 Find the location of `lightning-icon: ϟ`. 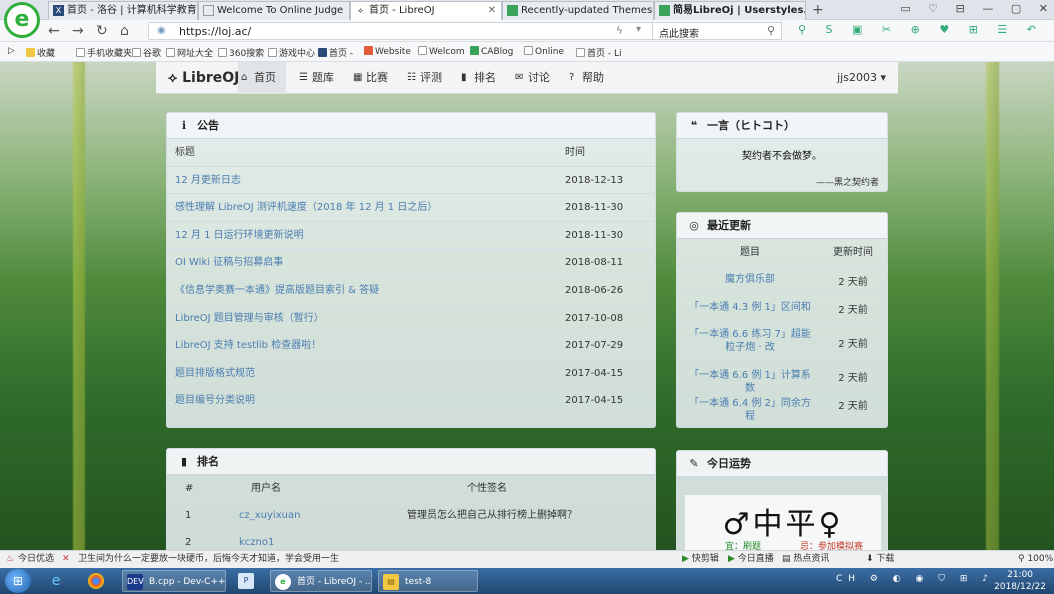

lightning-icon: ϟ is located at coordinates (619, 30).